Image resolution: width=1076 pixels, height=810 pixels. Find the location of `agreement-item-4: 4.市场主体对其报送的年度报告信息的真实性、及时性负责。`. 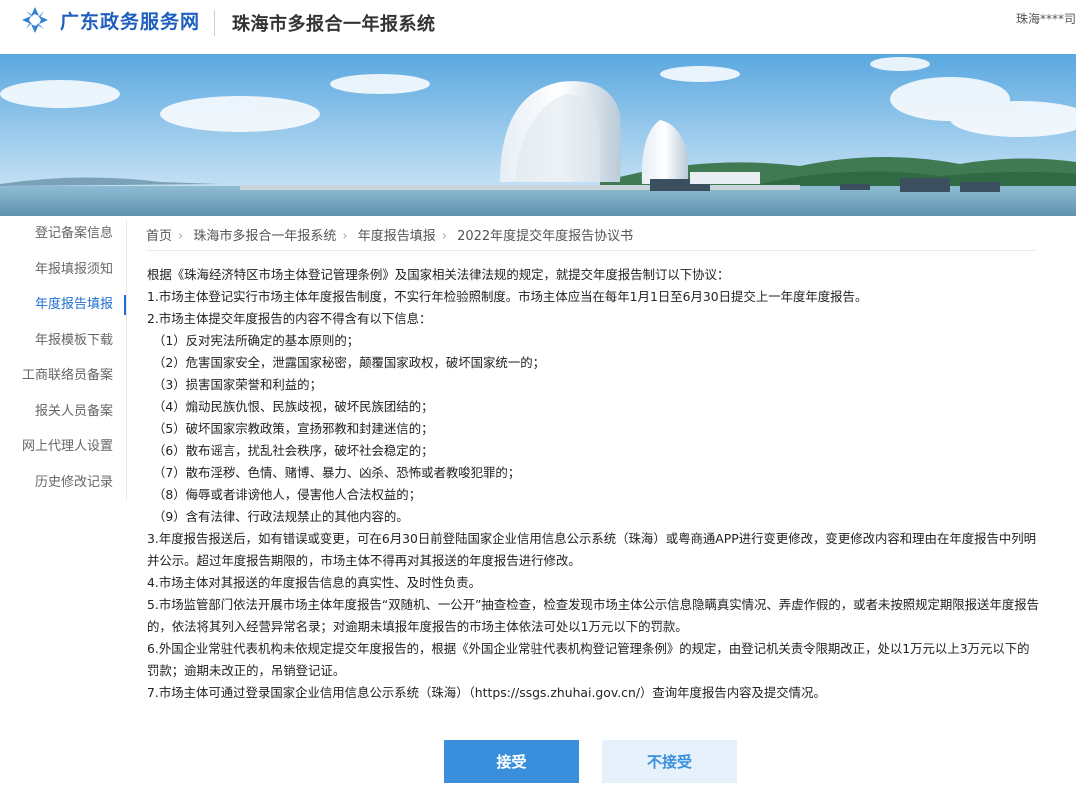

agreement-item-4: 4.市场主体对其报送的年度报告信息的真实性、及时性负责。 is located at coordinates (314, 582).